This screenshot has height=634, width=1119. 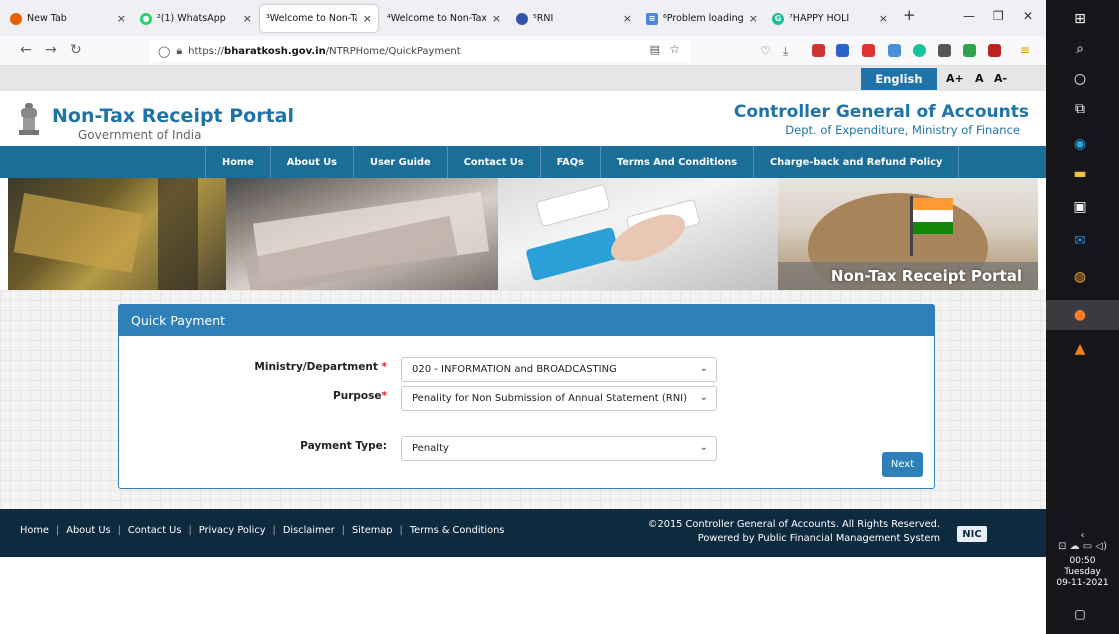 I want to click on cortana-icon: ○, so click(x=1080, y=79).